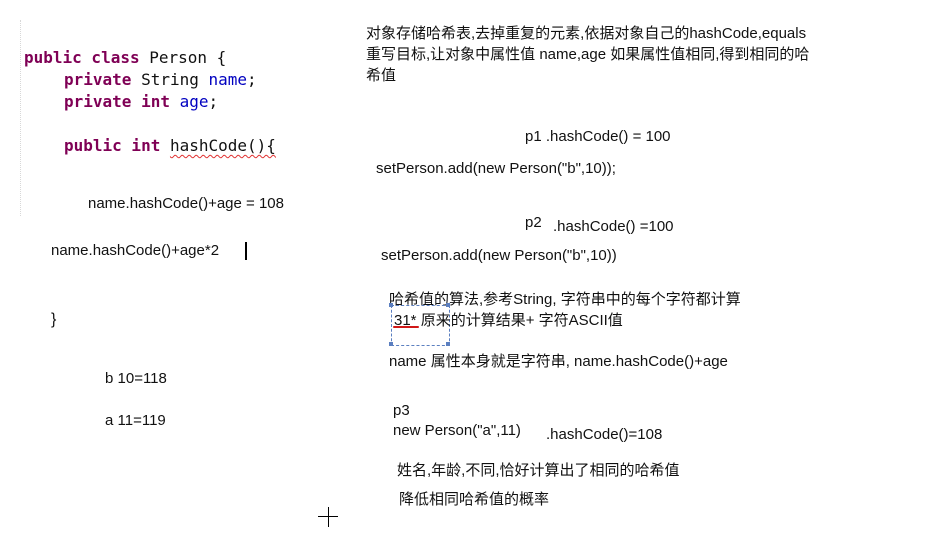 The width and height of the screenshot is (948, 553). I want to click on algo-line-2-text: 原来的计算结果+ 字符ASCII值, so click(519, 320).